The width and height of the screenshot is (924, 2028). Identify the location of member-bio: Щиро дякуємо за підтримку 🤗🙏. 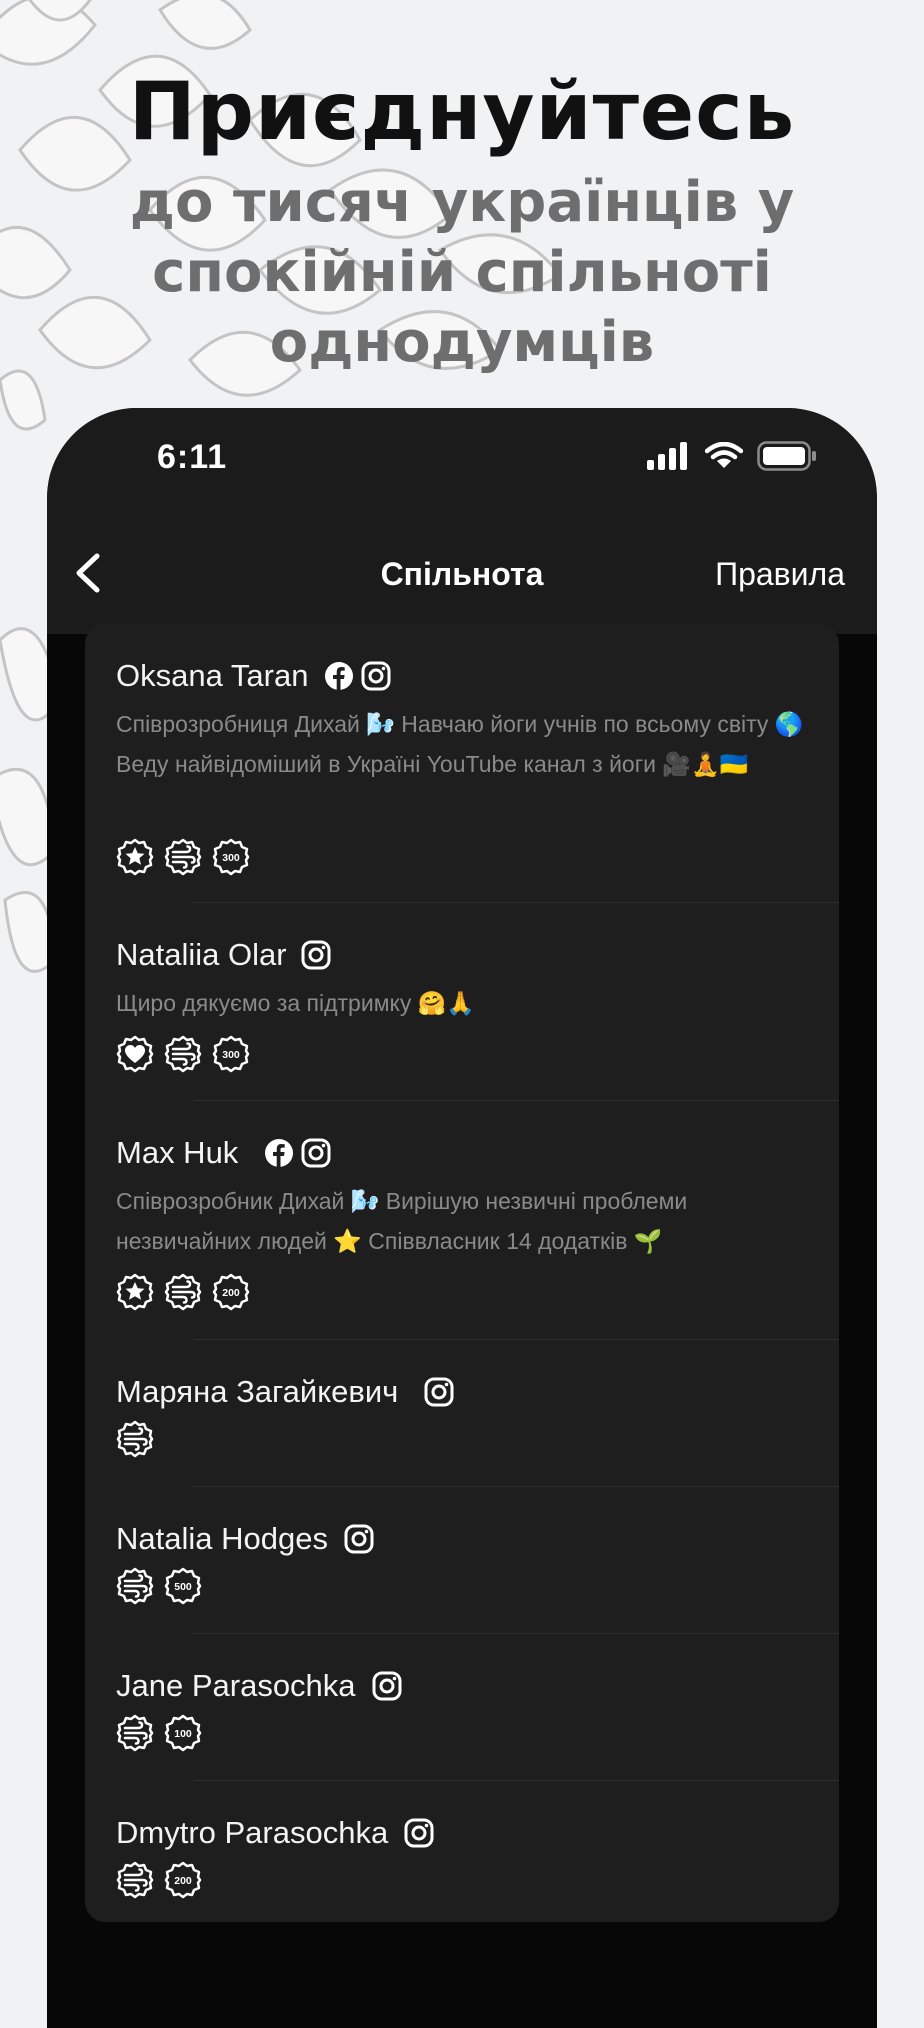
(295, 1003).